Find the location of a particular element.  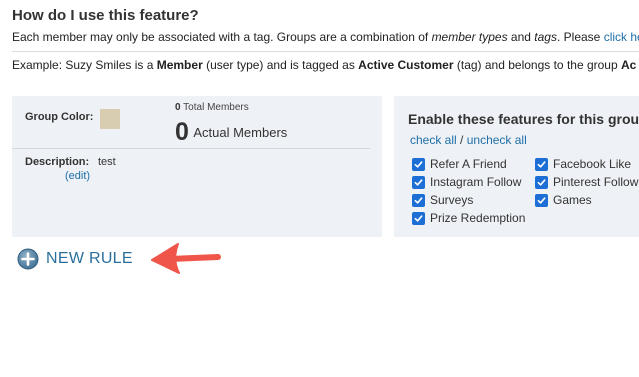

feature-label: Refer A Friend is located at coordinates (468, 164).